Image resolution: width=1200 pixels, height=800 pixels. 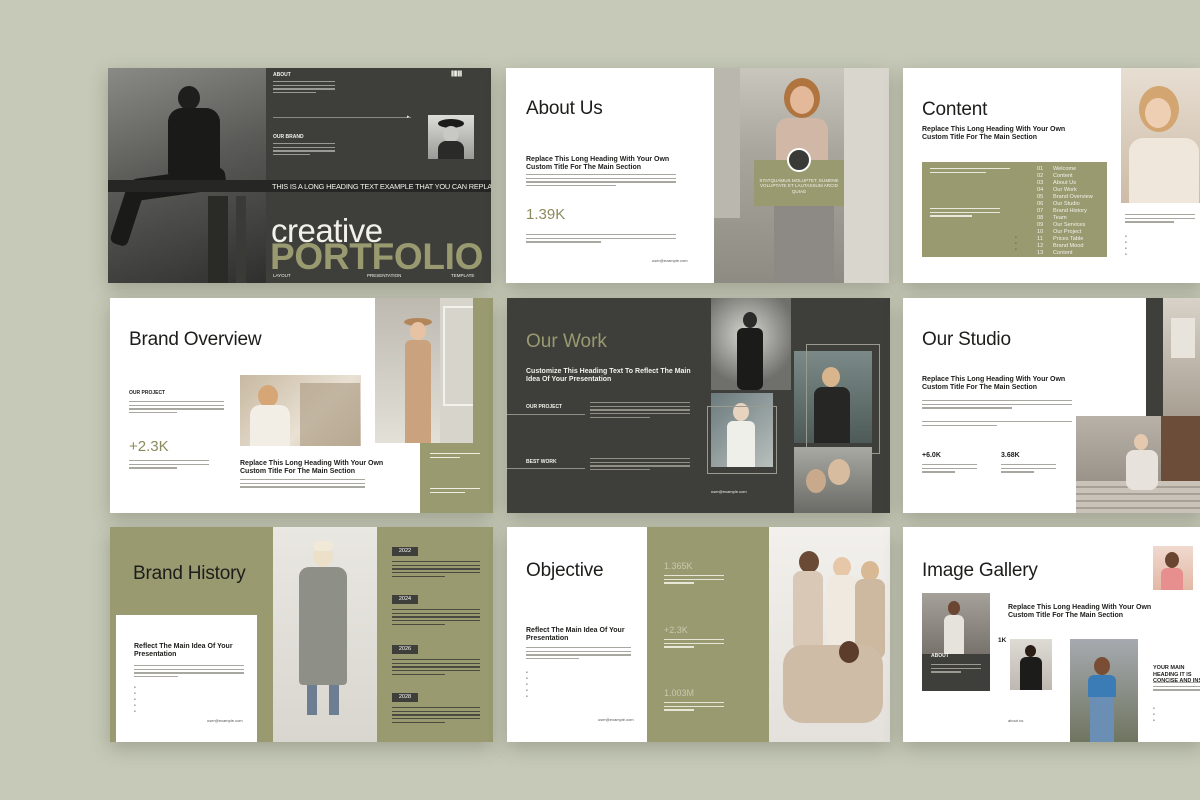 What do you see at coordinates (113, 678) in the screenshot?
I see `olive-edge` at bounding box center [113, 678].